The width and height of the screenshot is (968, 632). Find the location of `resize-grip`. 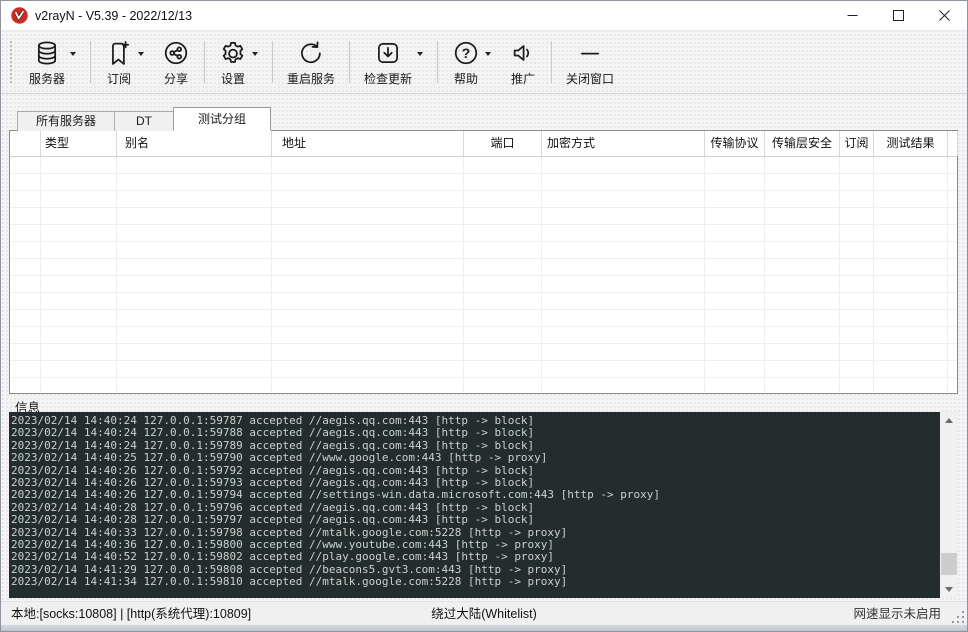

resize-grip is located at coordinates (958, 617).